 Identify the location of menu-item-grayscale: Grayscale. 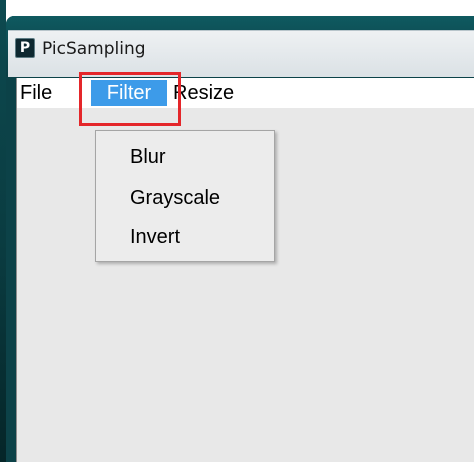
(175, 198).